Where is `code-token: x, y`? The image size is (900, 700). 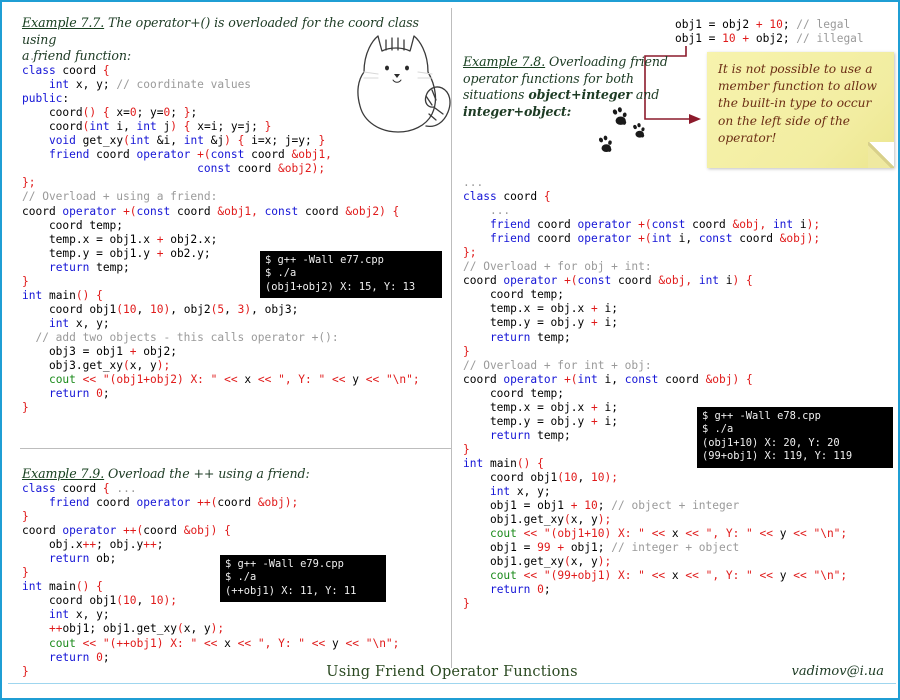 code-token: x, y is located at coordinates (197, 629).